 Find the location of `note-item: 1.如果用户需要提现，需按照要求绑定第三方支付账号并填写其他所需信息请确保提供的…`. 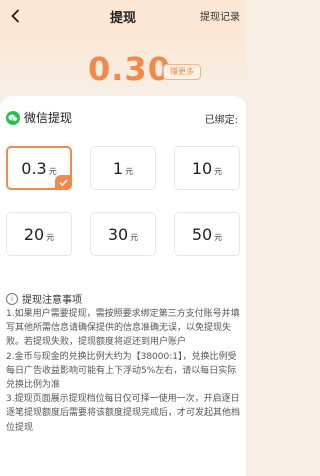

note-item: 1.如果用户需要提现，需按照要求绑定第三方支付账号并填写其他所需信息请确保提供的… is located at coordinates (123, 328).